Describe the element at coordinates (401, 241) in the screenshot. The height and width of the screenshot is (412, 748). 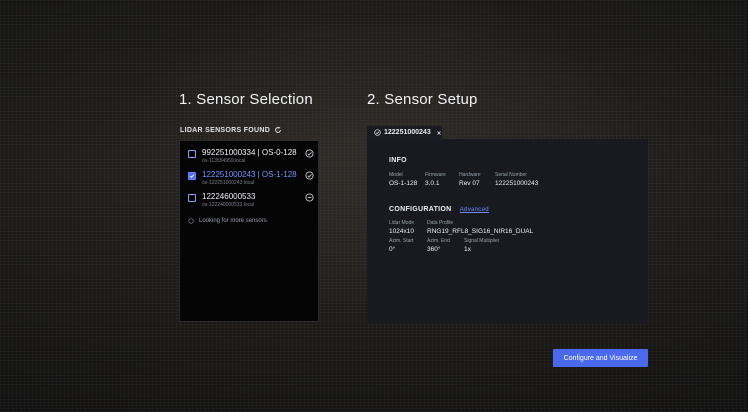
I see `azim-start-label: Azim. Start` at that location.